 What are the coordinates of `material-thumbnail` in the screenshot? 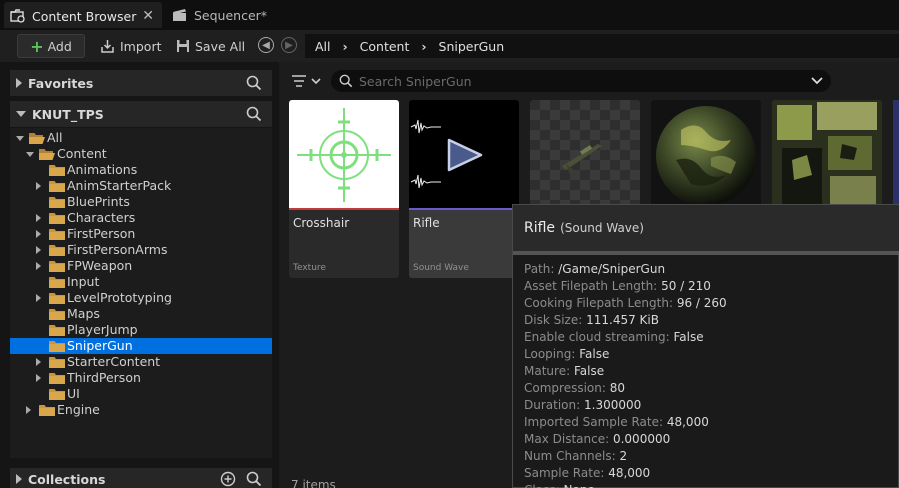 It's located at (706, 155).